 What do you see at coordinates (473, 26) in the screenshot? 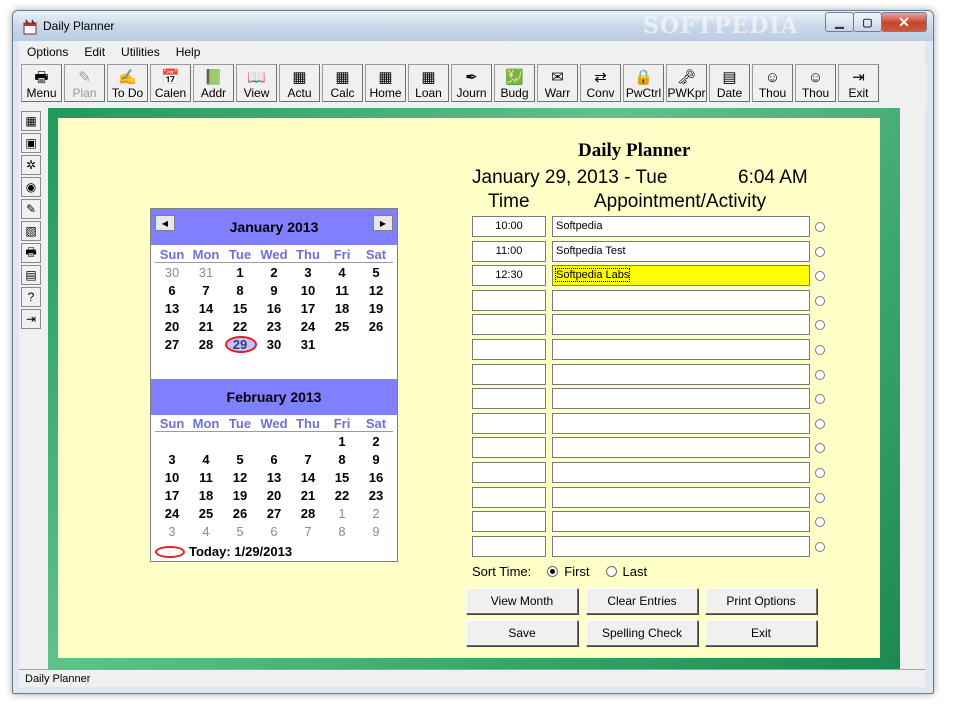
I see `title-bar: Daily Planner SOFTPEDIA ▁ ▢ ✕` at bounding box center [473, 26].